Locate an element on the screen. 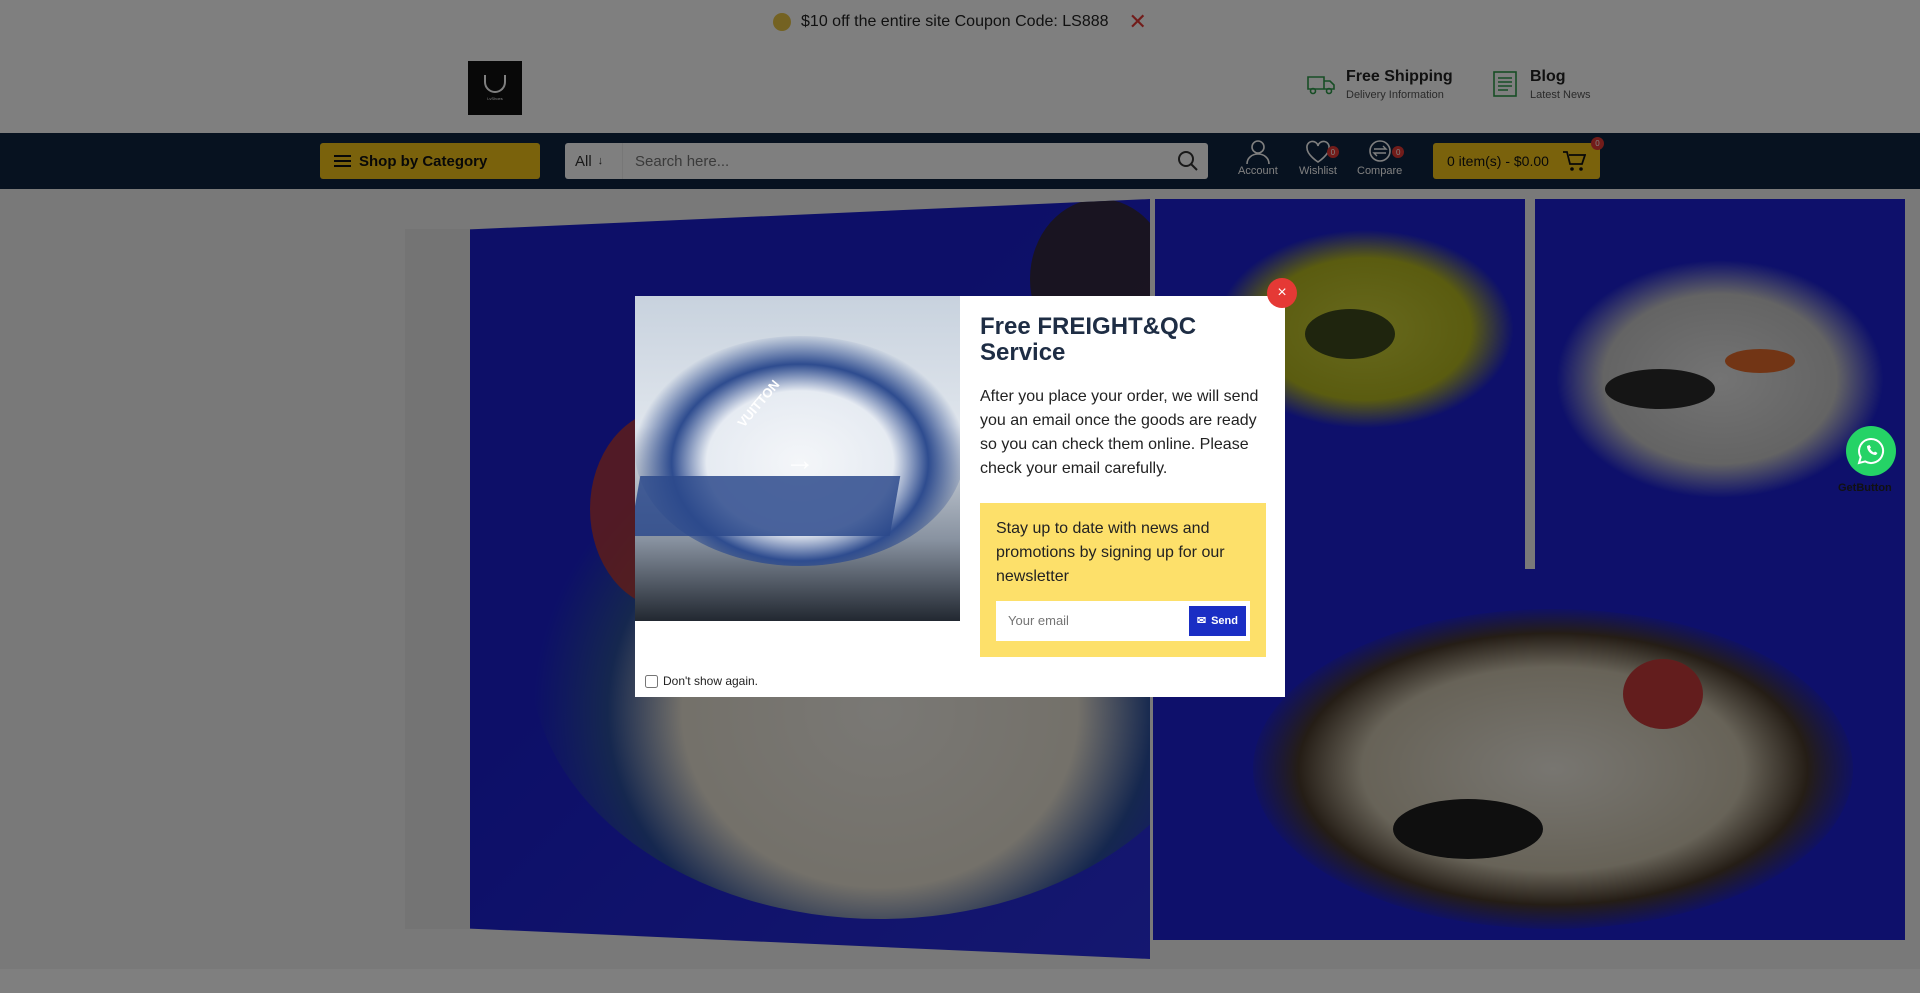  whatsapp-icon is located at coordinates (1871, 451).